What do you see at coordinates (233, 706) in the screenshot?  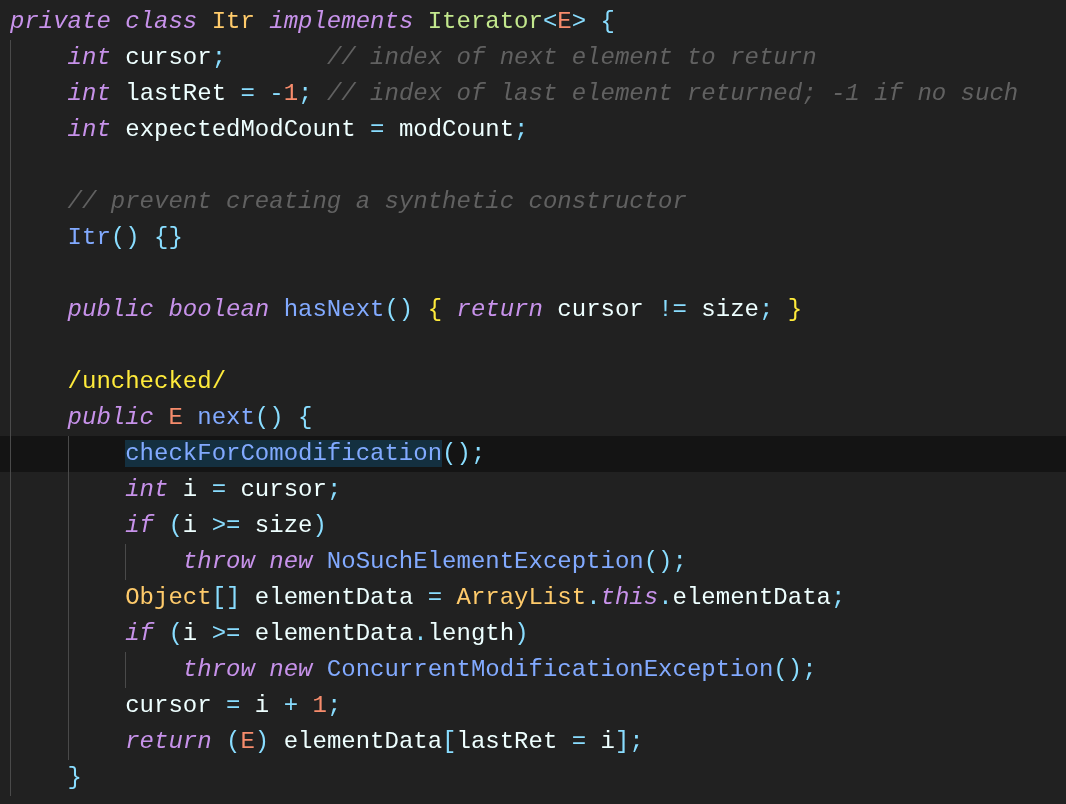 I see `code-line: cursor = i + 1;` at bounding box center [233, 706].